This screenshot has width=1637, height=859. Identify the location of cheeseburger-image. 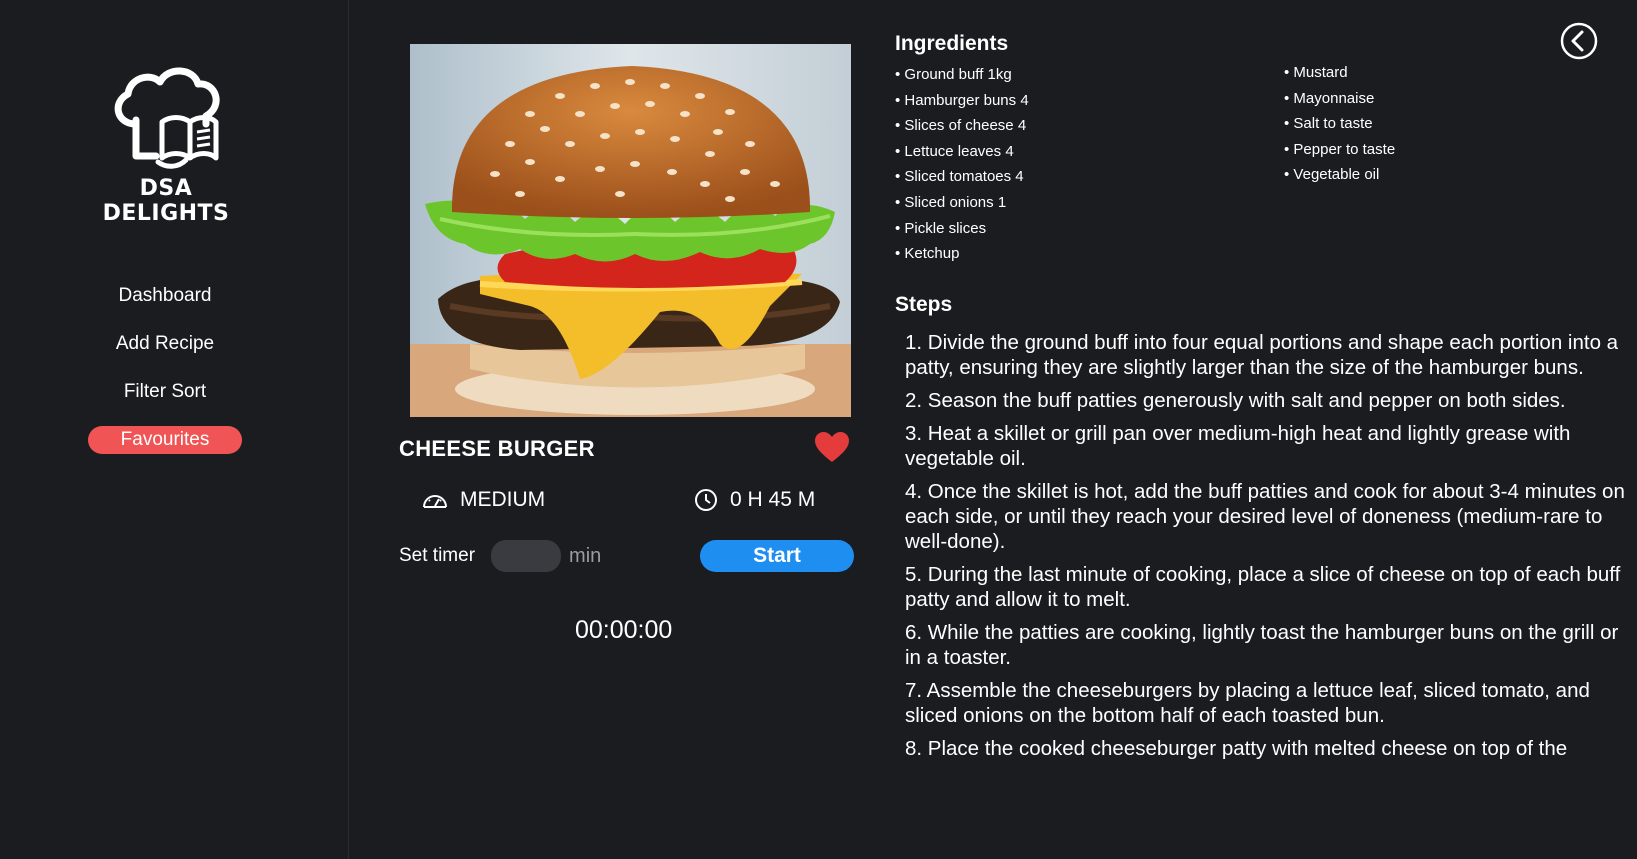
(630, 230).